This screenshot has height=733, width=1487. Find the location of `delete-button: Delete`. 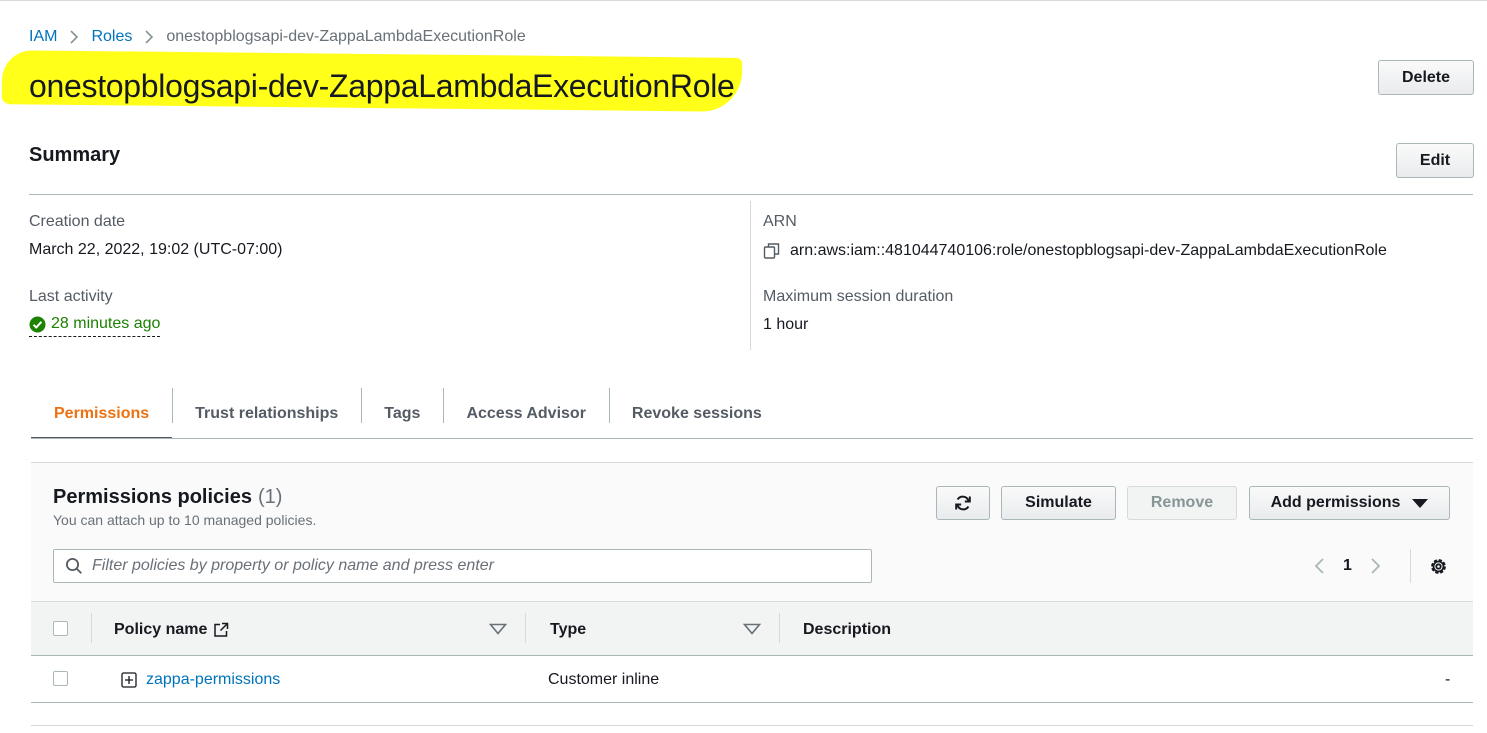

delete-button: Delete is located at coordinates (1426, 77).